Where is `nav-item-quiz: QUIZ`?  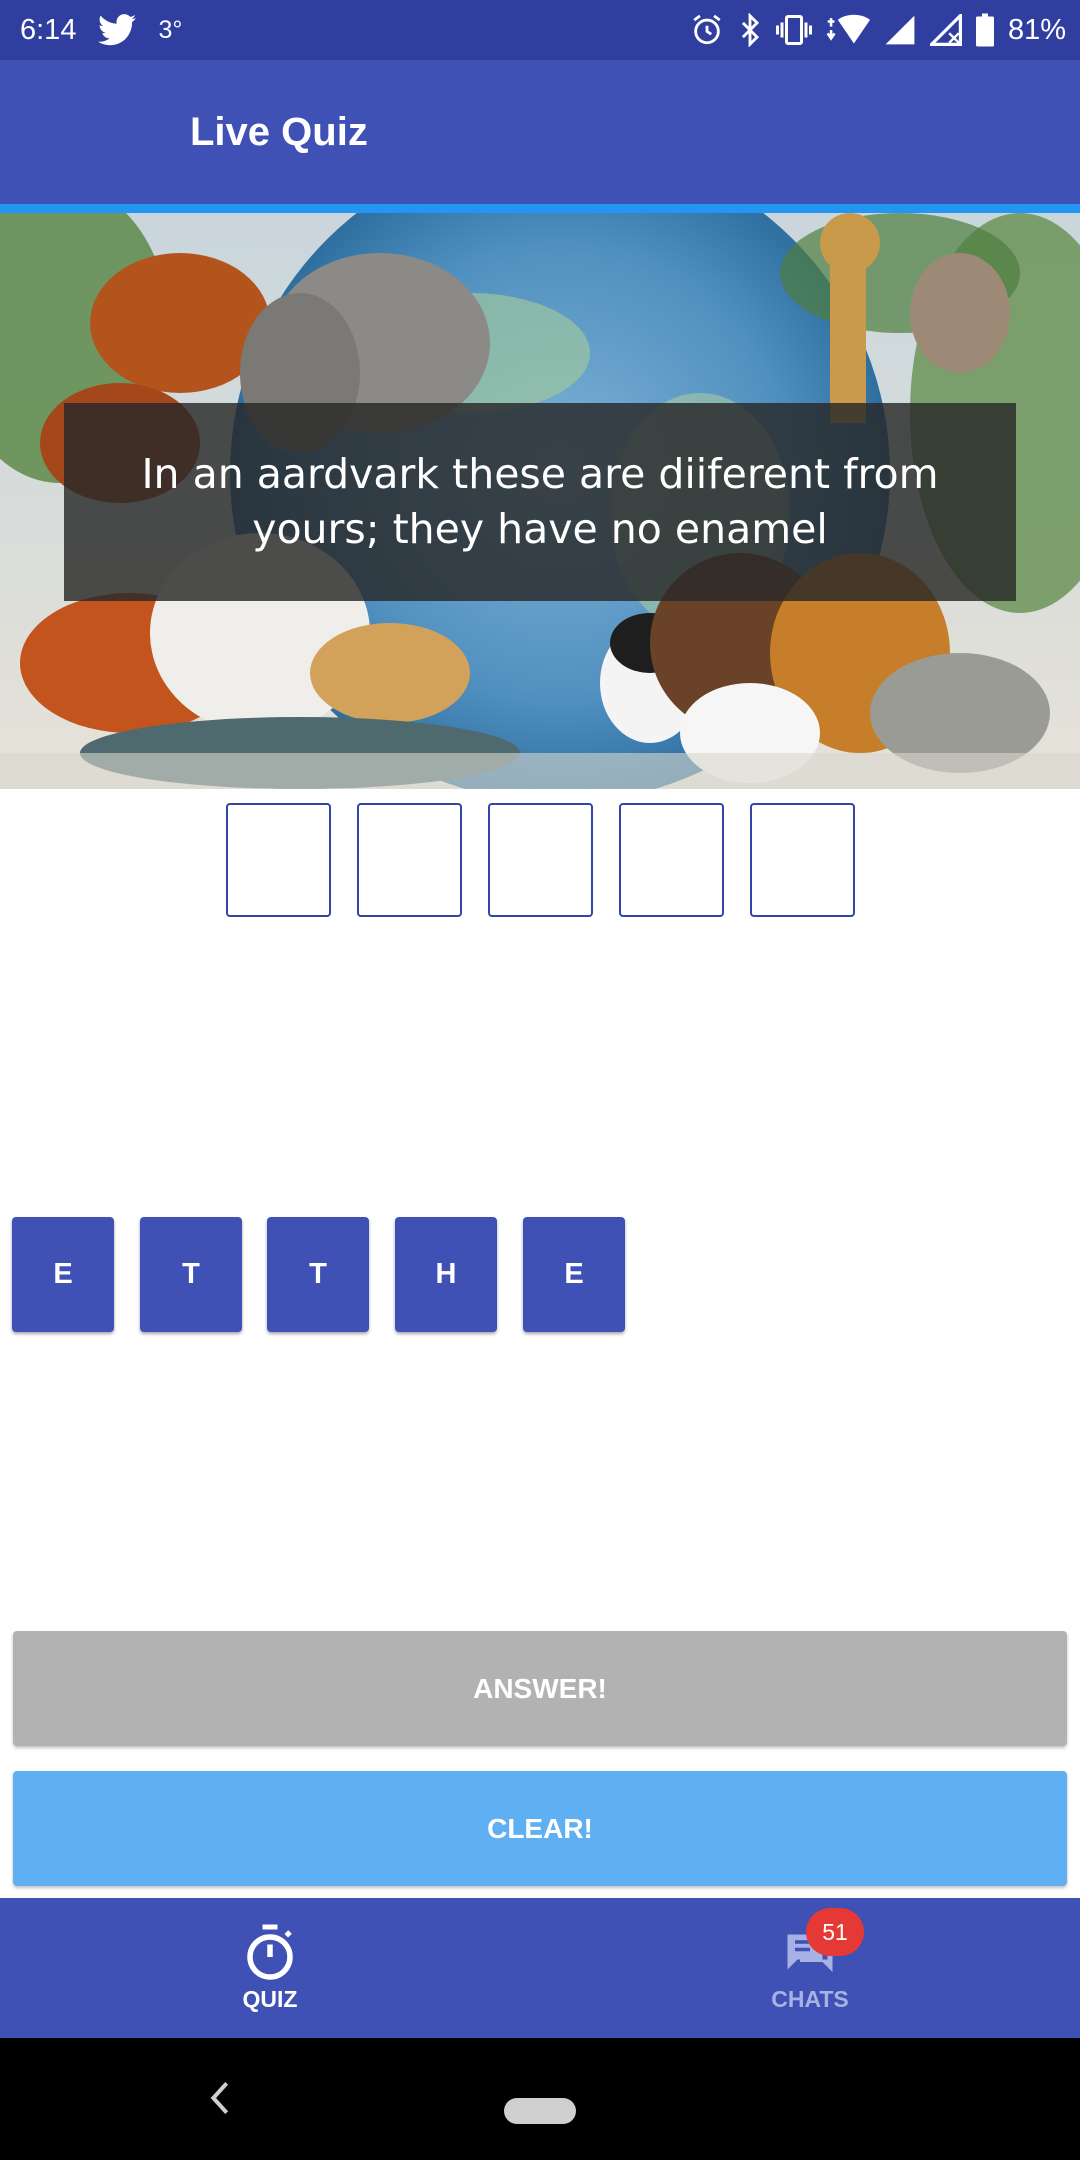
nav-item-quiz: QUIZ is located at coordinates (270, 1968).